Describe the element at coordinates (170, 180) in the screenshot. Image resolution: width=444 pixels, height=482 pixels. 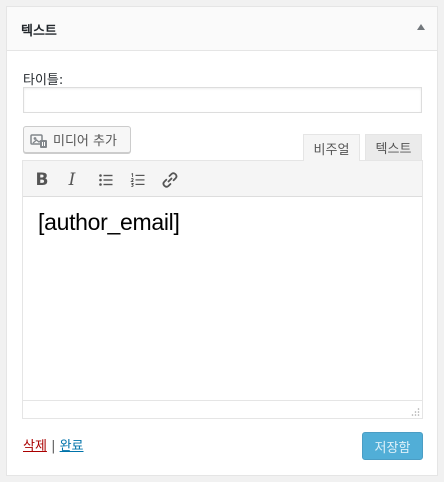
I see `link-icon` at that location.